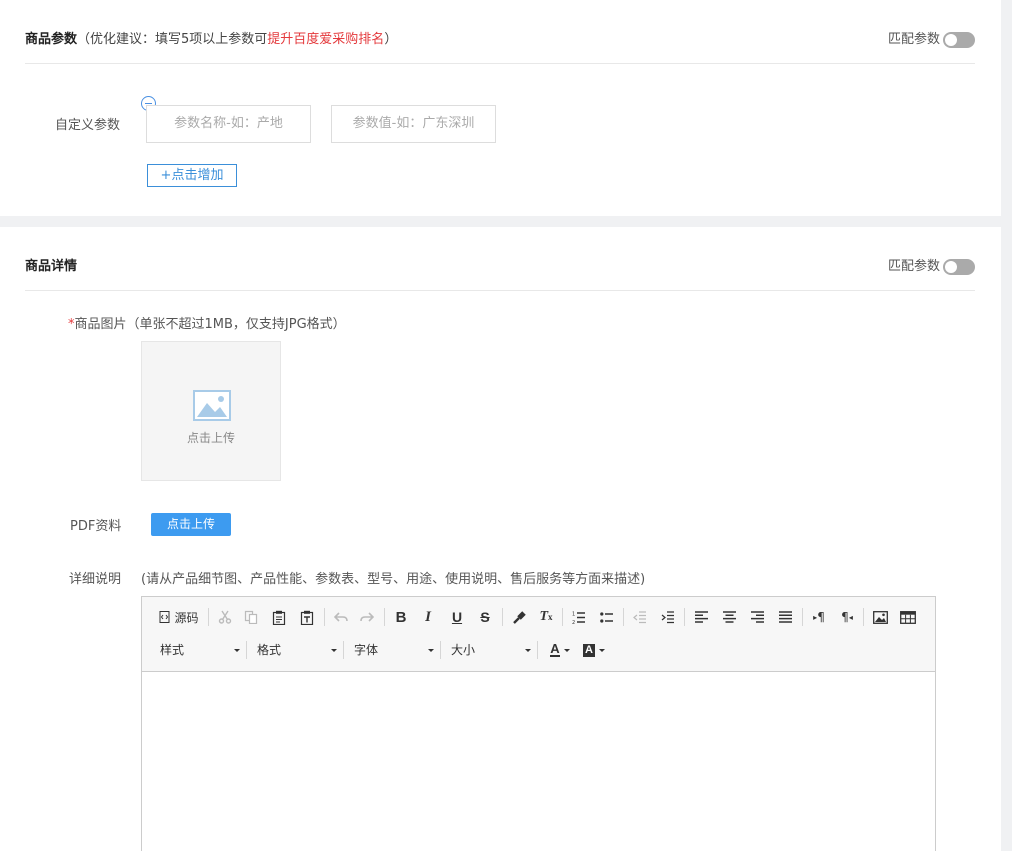  I want to click on font-combo: 字体, so click(397, 650).